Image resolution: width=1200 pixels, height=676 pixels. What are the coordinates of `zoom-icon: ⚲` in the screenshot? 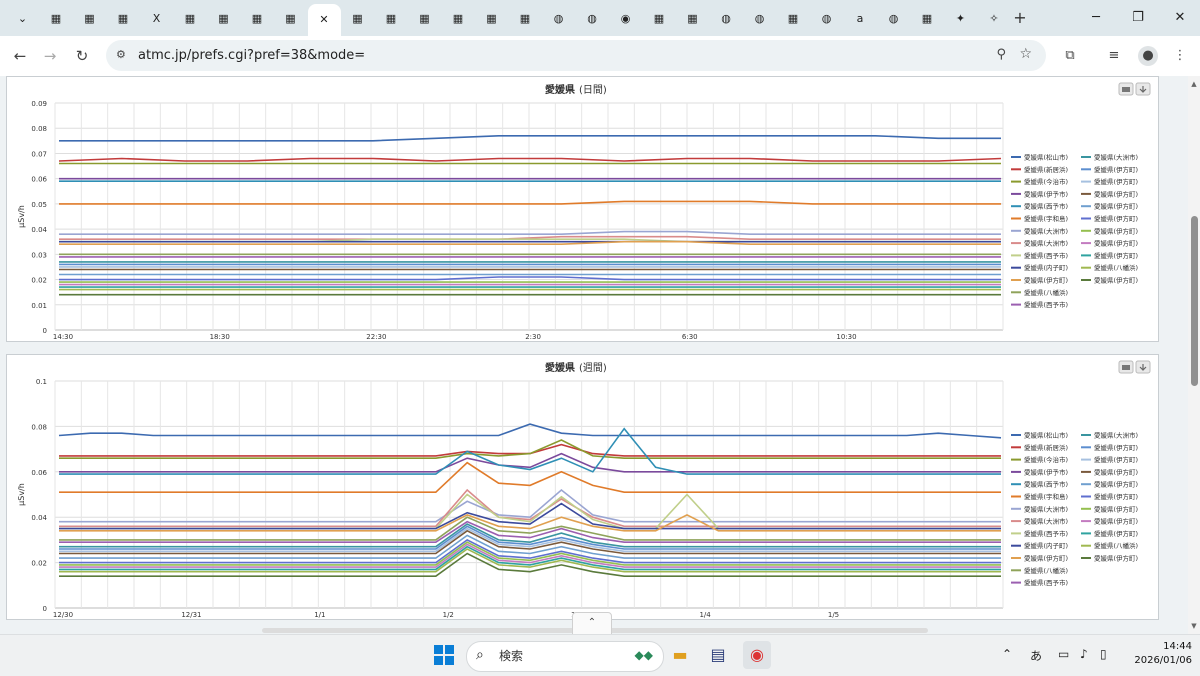 It's located at (1001, 54).